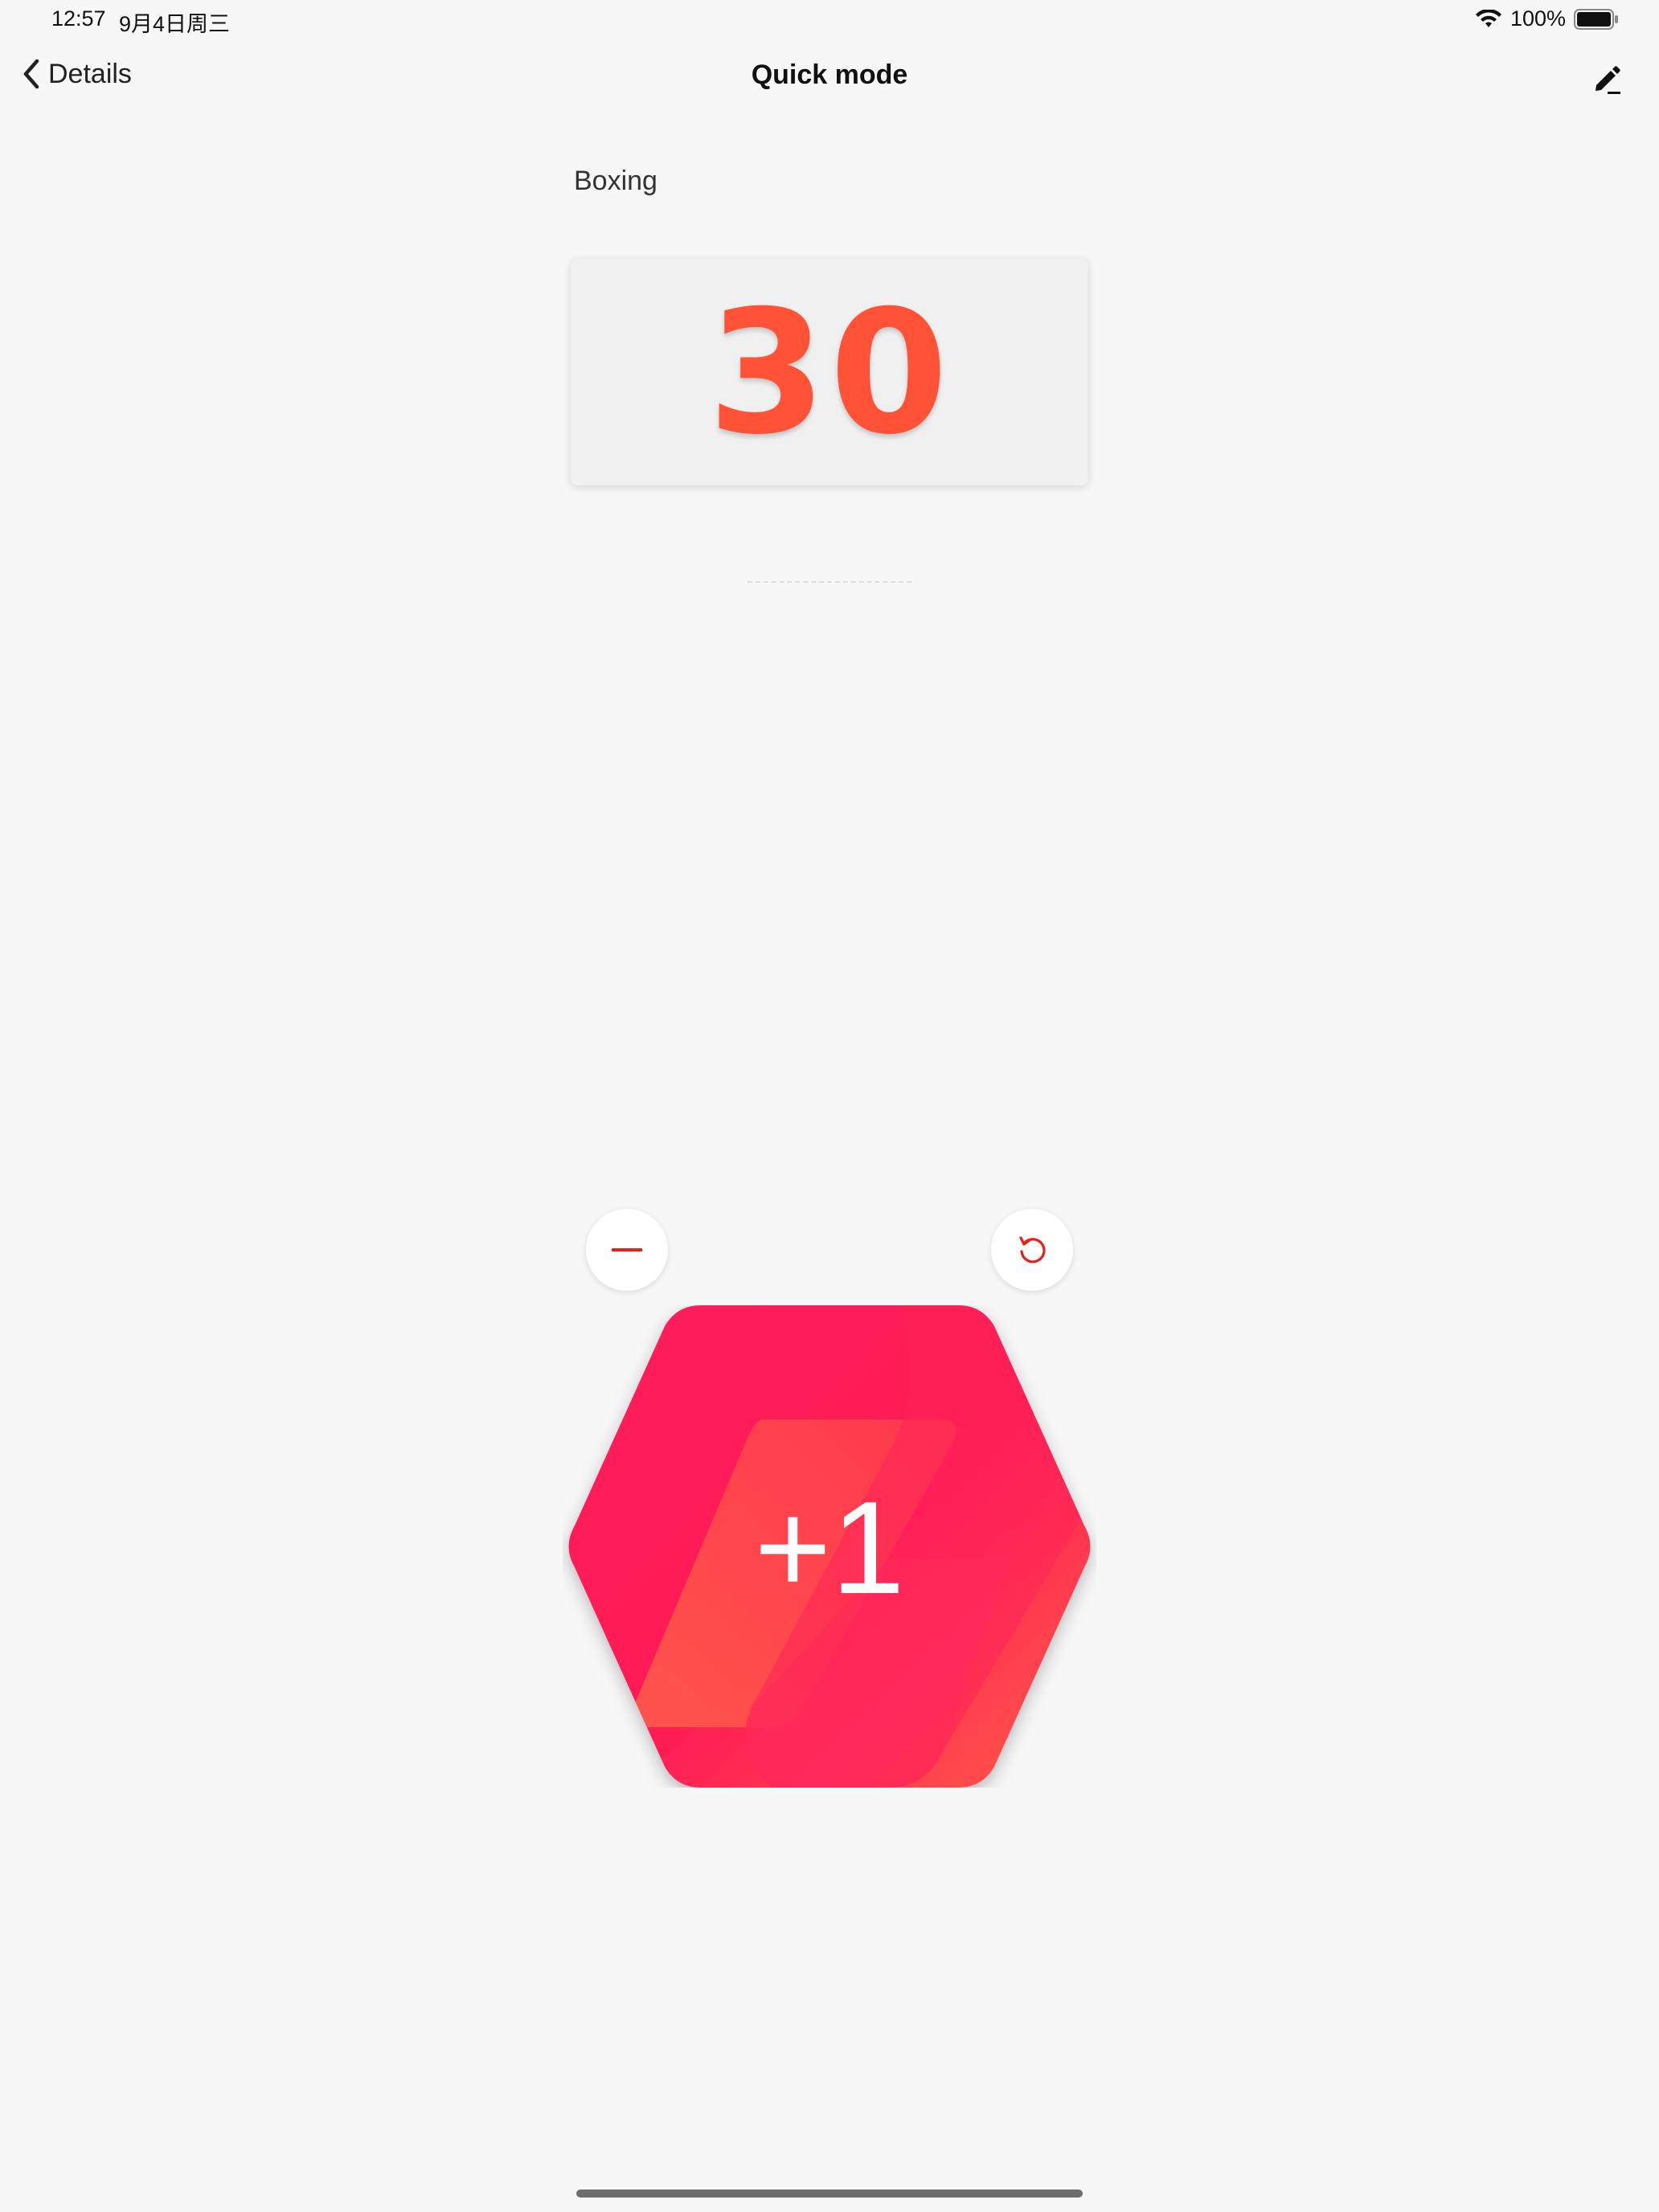 Image resolution: width=1659 pixels, height=2212 pixels. I want to click on page-title: Quick mode, so click(829, 74).